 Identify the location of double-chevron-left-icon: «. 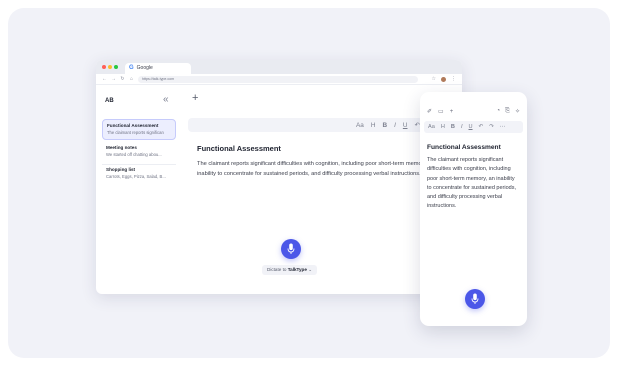
(166, 99).